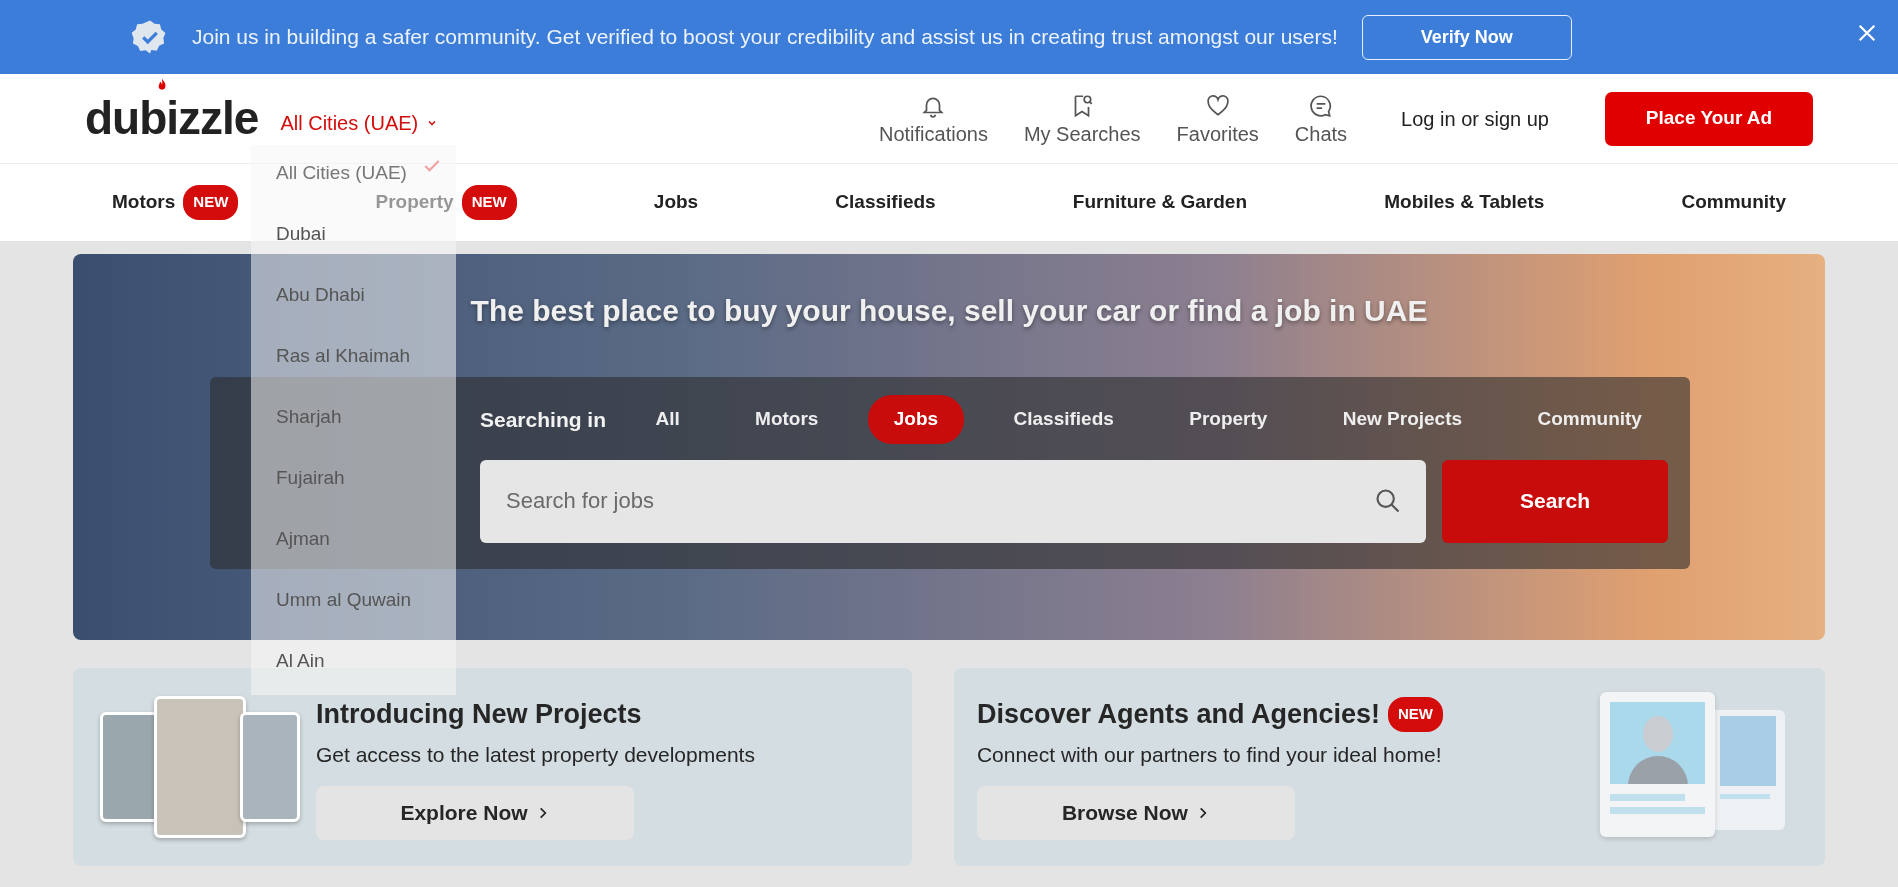 This screenshot has height=887, width=1898. What do you see at coordinates (885, 202) in the screenshot?
I see `category-link: Classifieds` at bounding box center [885, 202].